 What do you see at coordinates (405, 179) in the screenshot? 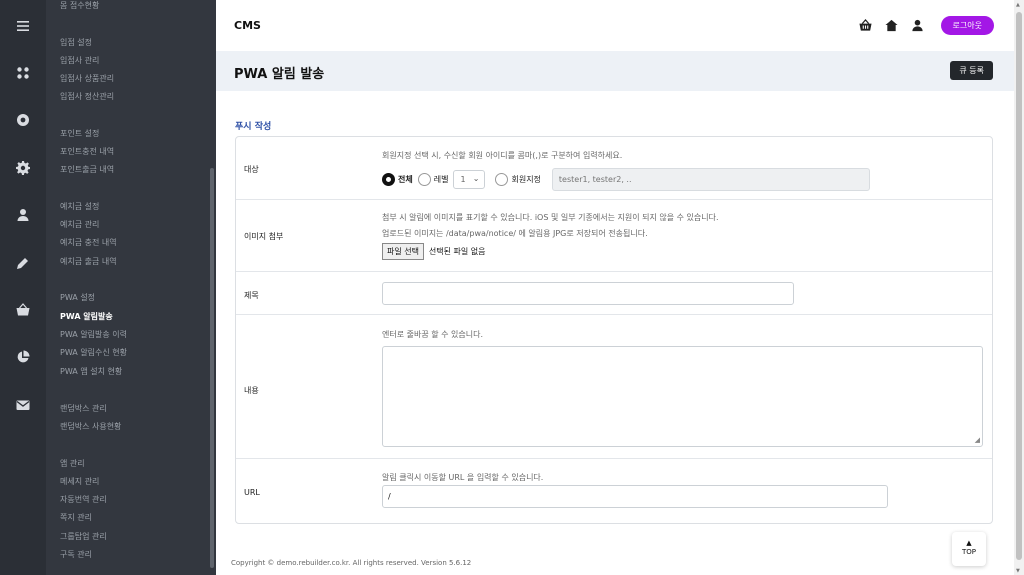
I see `radio-all-label: 전체` at bounding box center [405, 179].